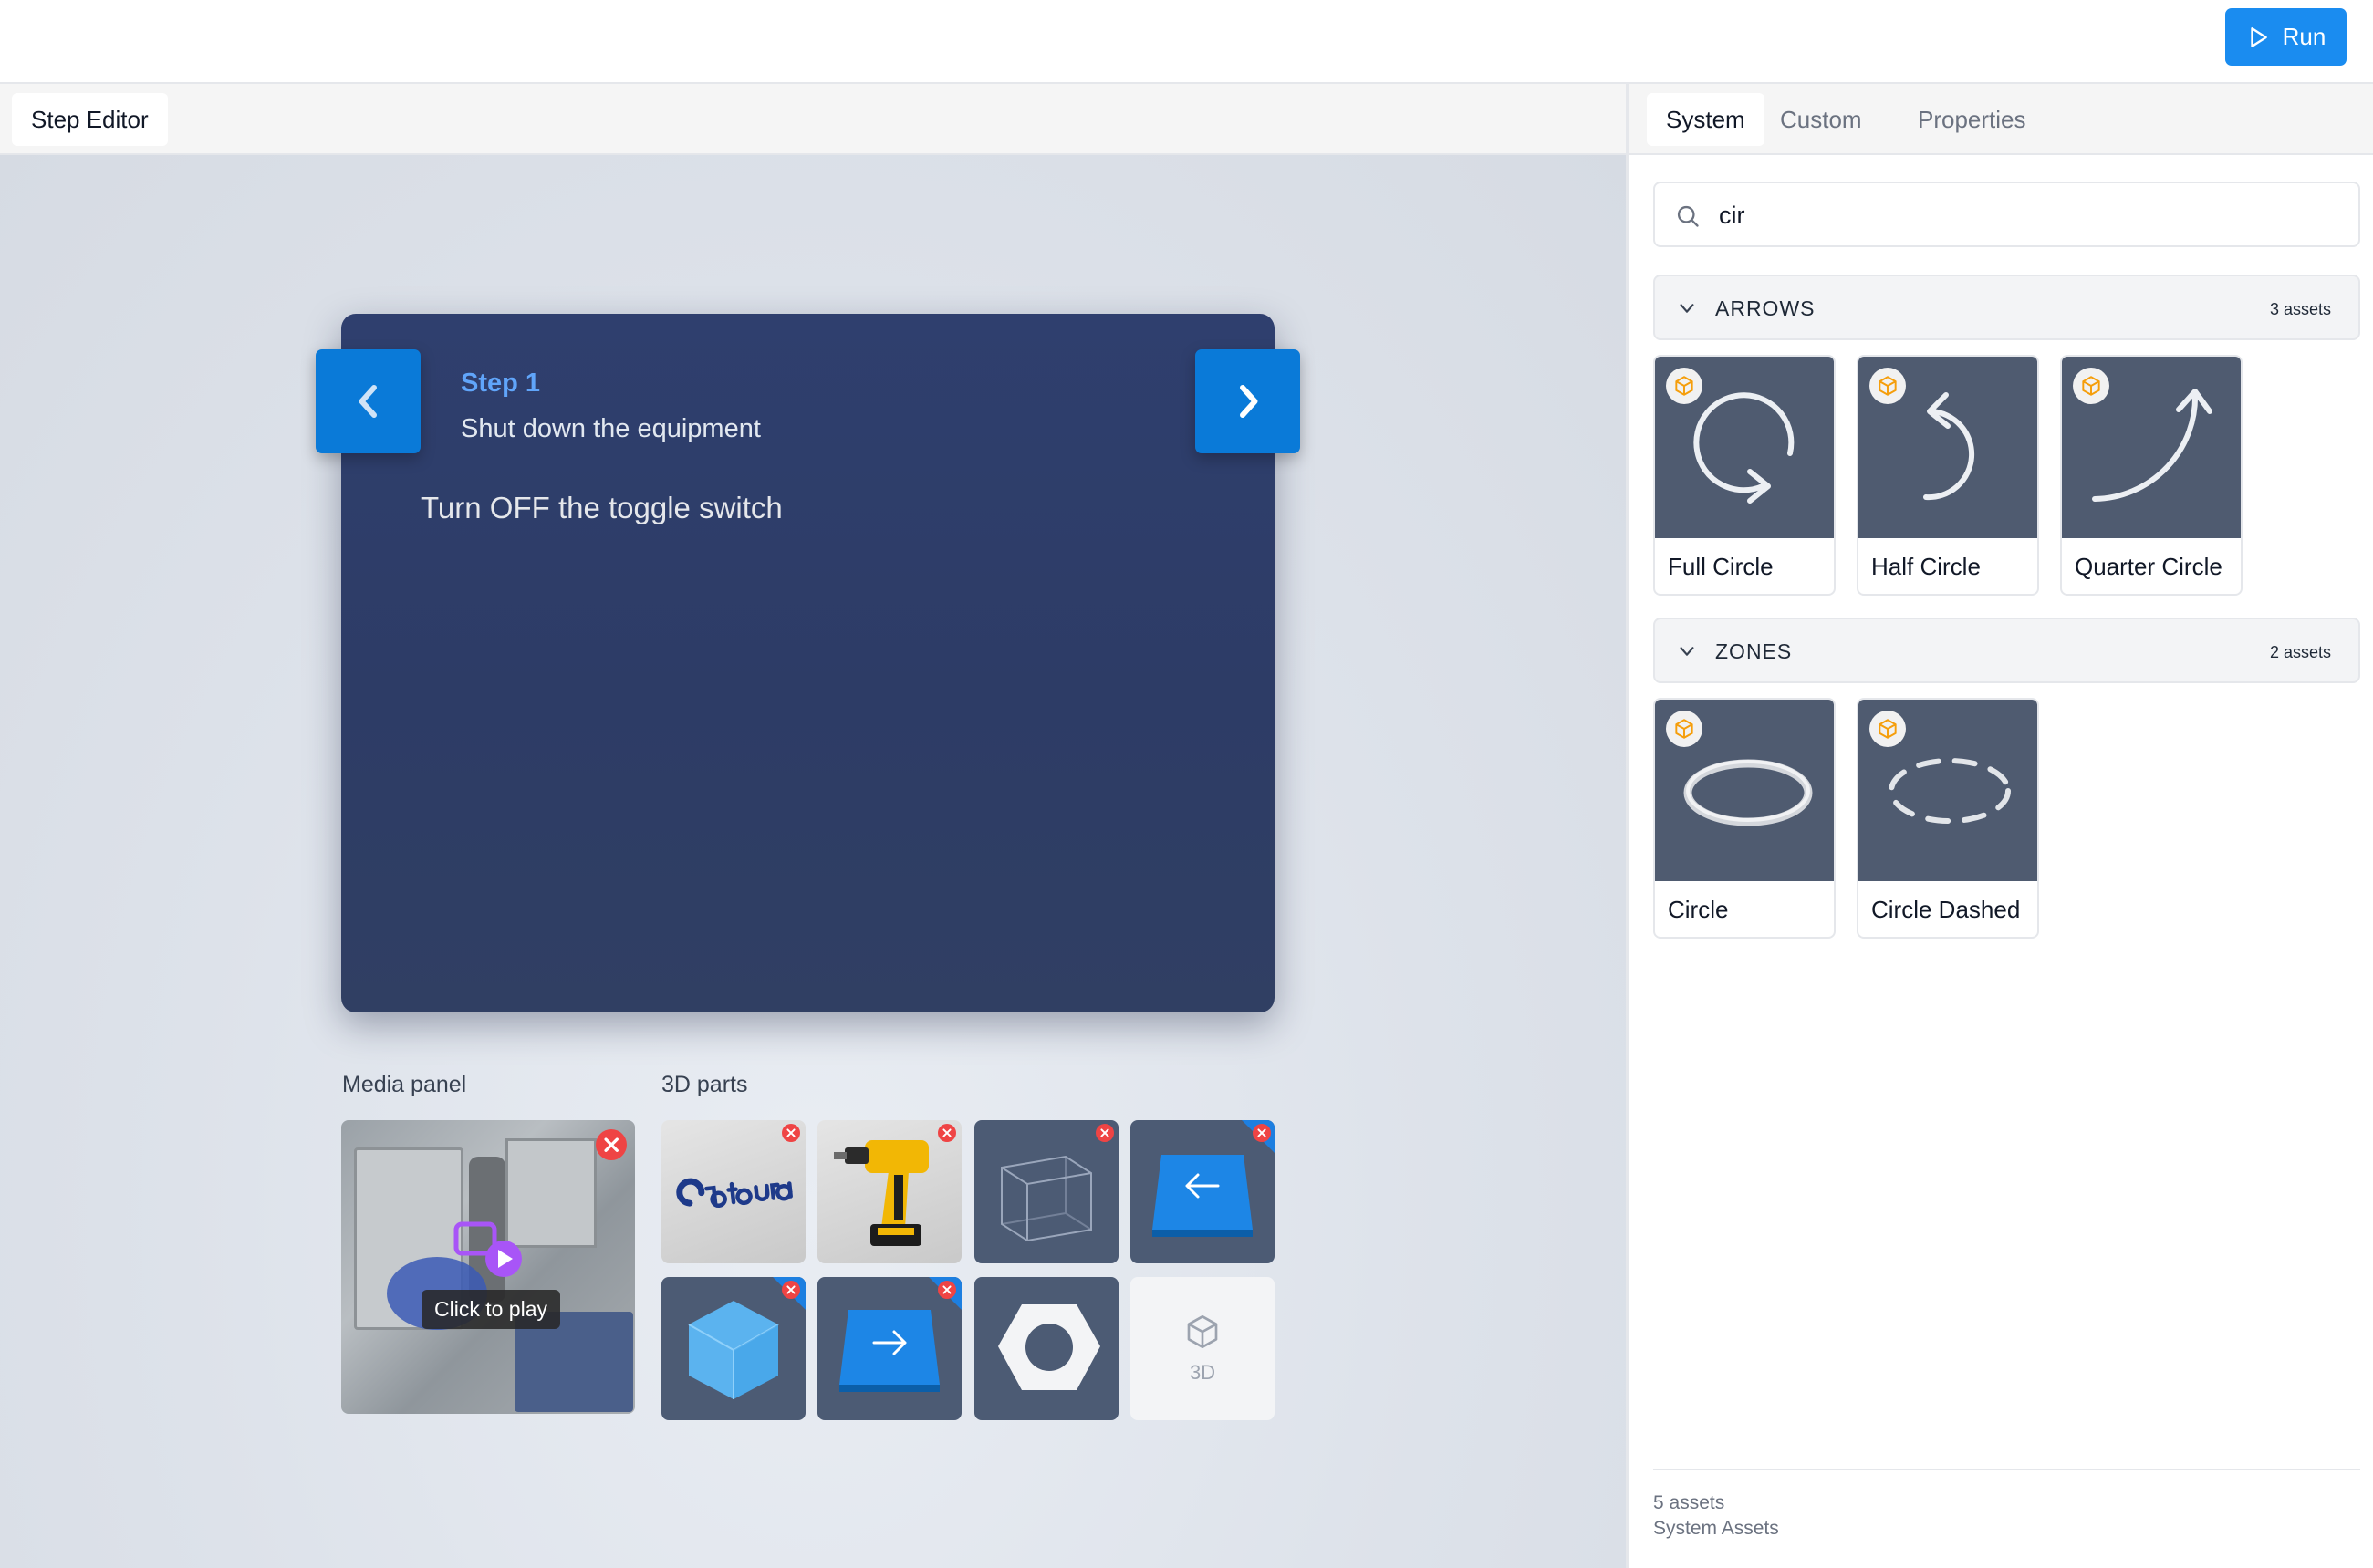 The image size is (2373, 1568). I want to click on asset-card-full-circle: Full Circle, so click(1744, 475).